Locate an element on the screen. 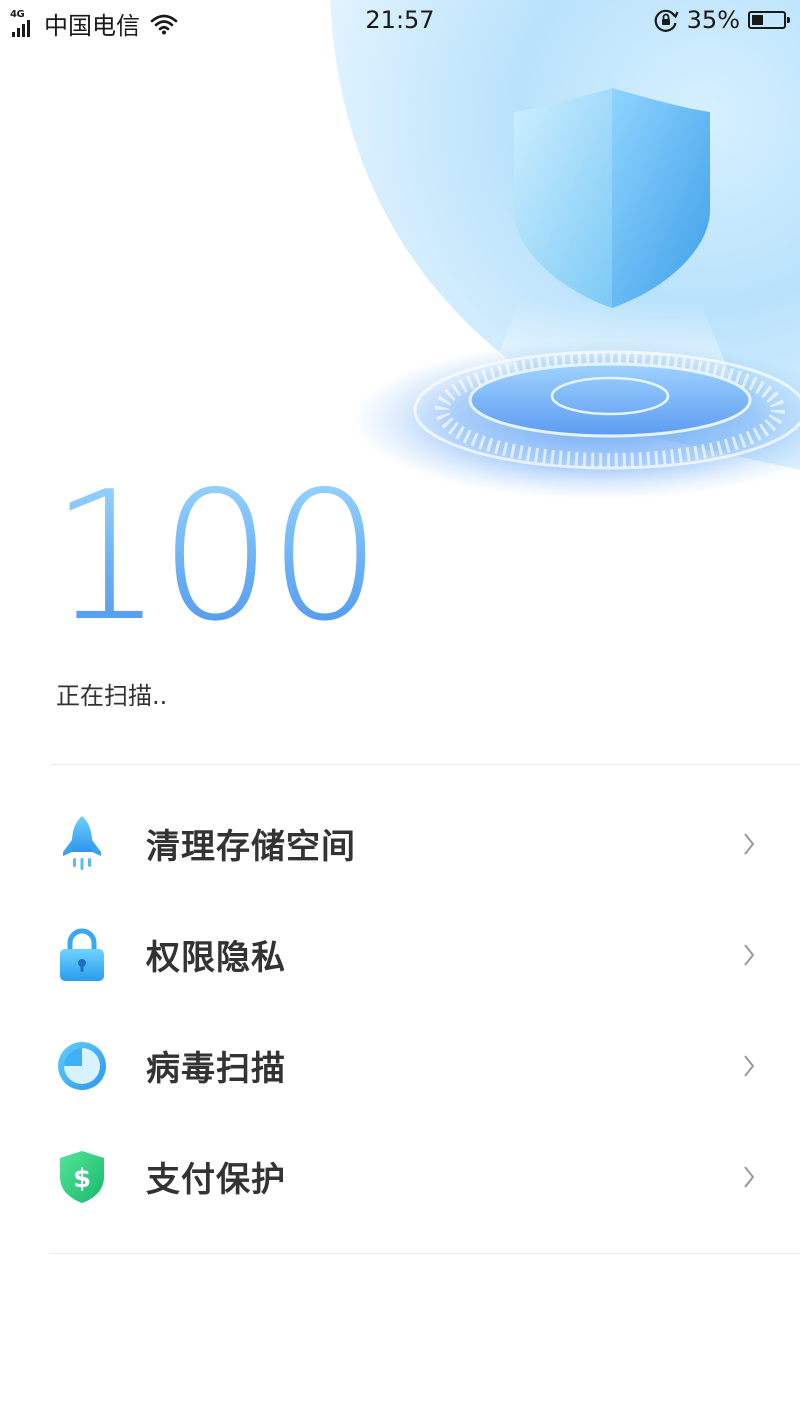 This screenshot has height=1422, width=800. menu-item-label: 清理存储空间 is located at coordinates (251, 847).